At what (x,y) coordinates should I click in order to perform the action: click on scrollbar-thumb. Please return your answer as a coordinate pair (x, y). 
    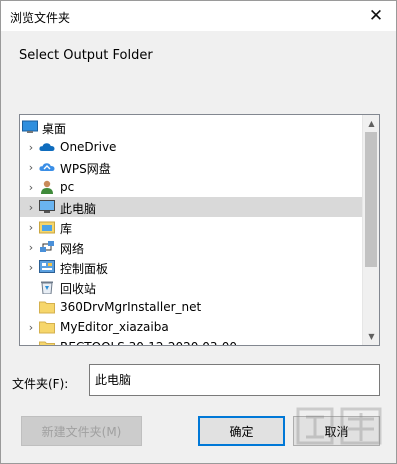
    Looking at the image, I should click on (371, 199).